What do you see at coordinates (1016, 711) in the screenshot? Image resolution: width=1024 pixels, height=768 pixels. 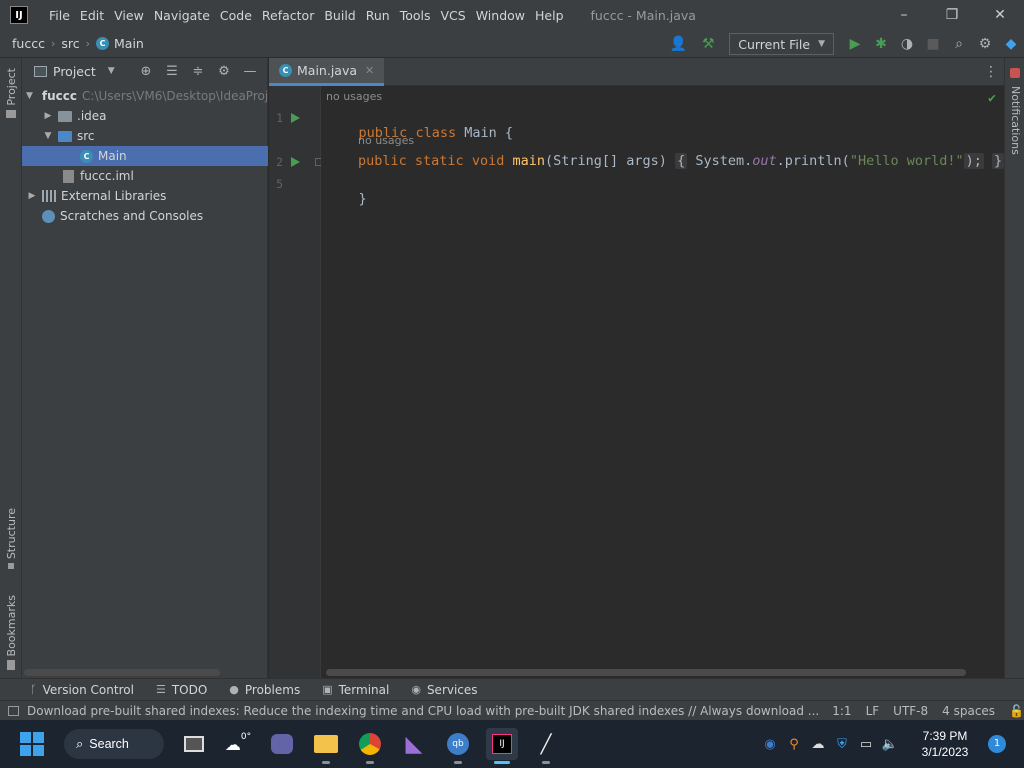 I see `lock-icon: 🔓` at bounding box center [1016, 711].